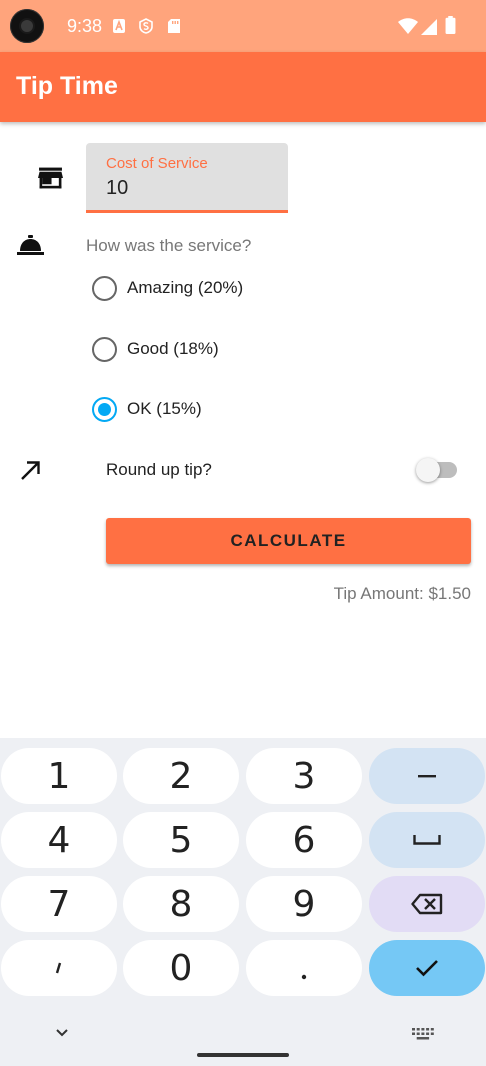 The width and height of the screenshot is (486, 1066). What do you see at coordinates (30, 245) in the screenshot?
I see `room-service-bell-icon` at bounding box center [30, 245].